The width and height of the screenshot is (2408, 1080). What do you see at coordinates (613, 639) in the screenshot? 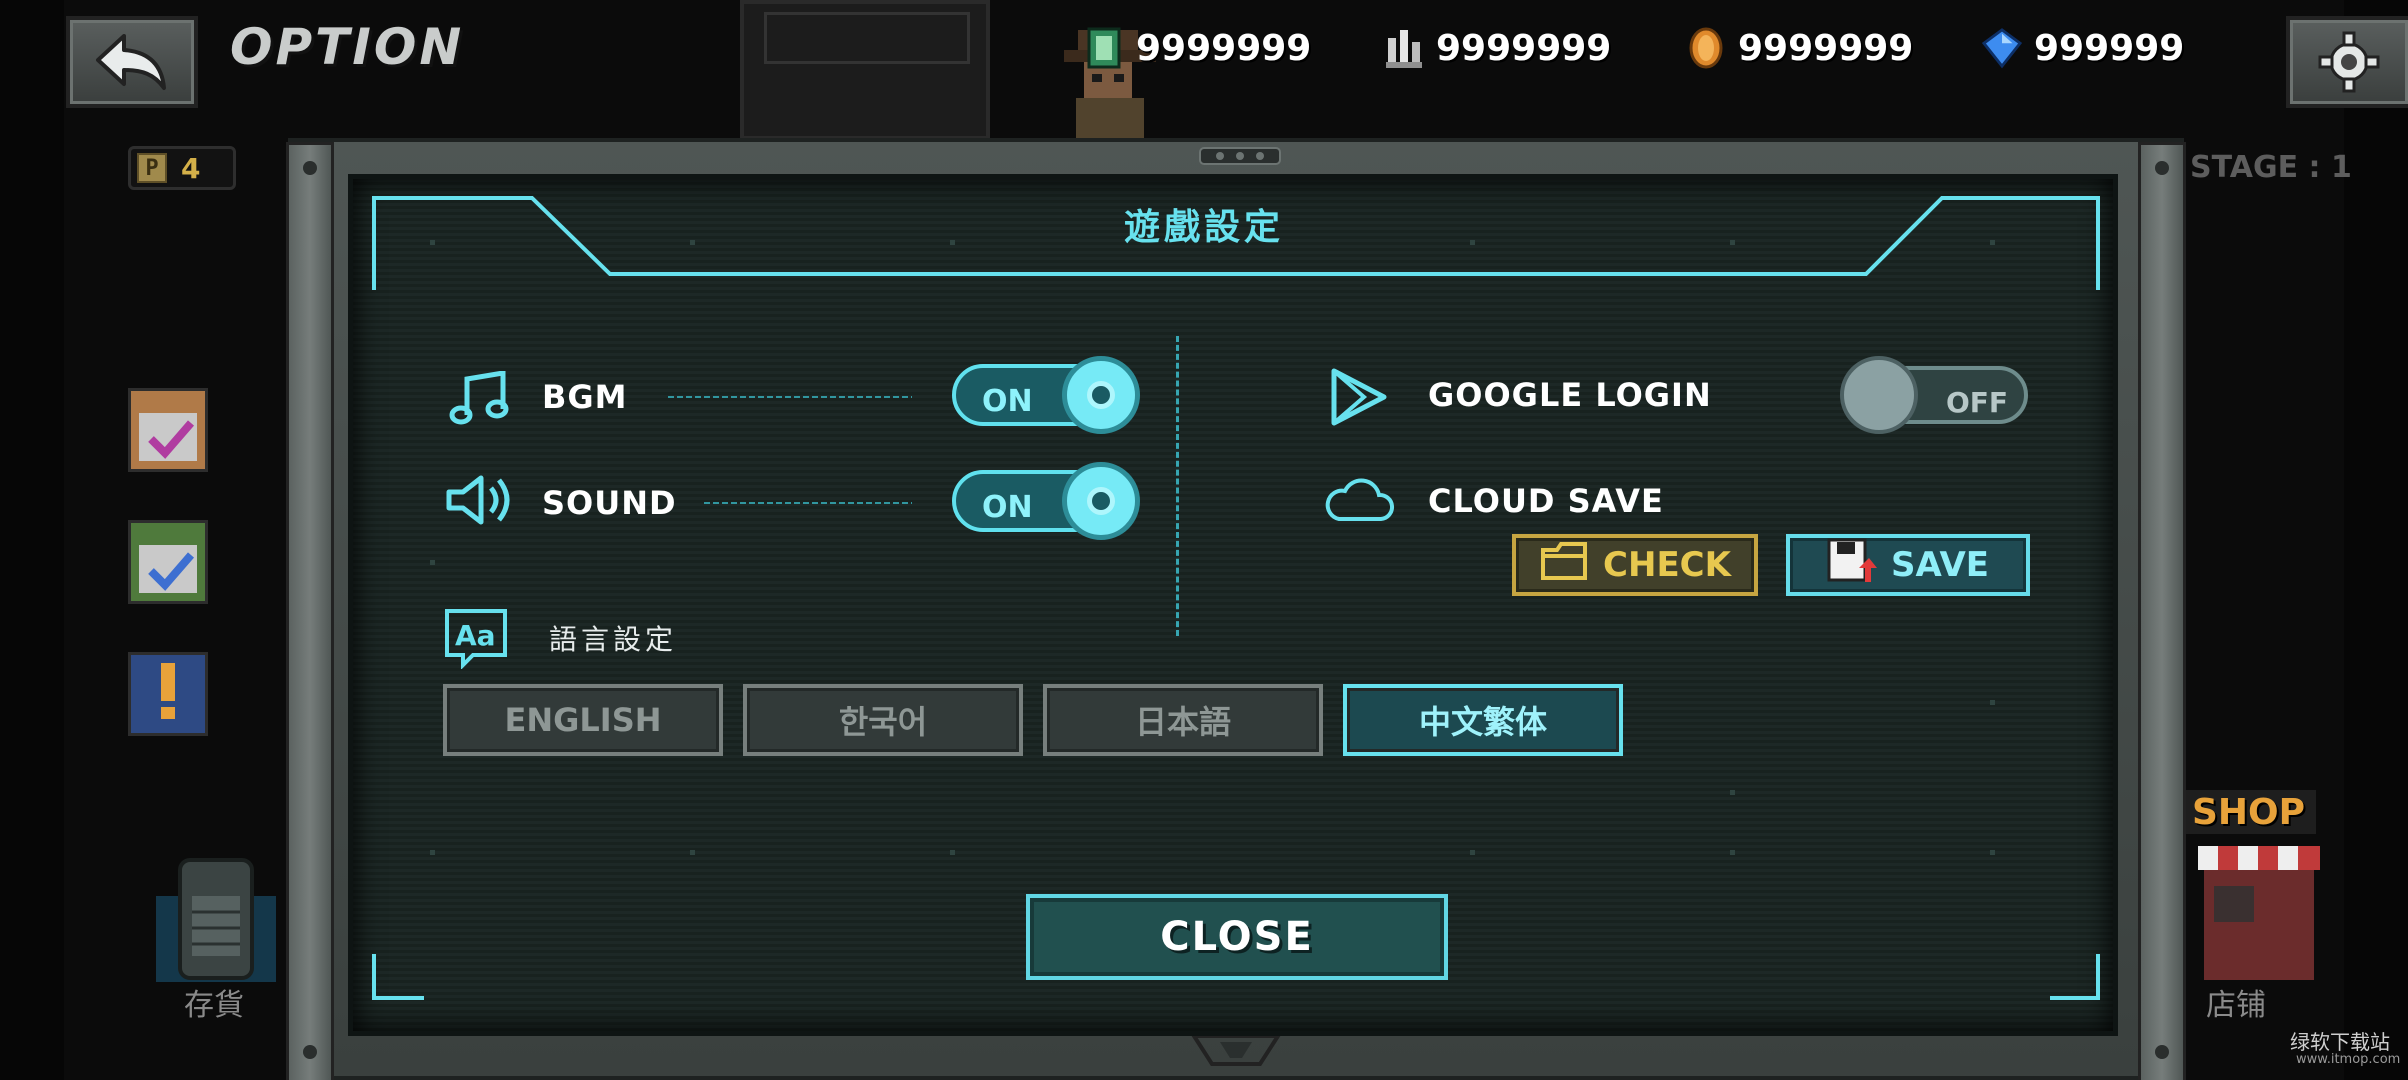
I see `language-title: 語言設定` at bounding box center [613, 639].